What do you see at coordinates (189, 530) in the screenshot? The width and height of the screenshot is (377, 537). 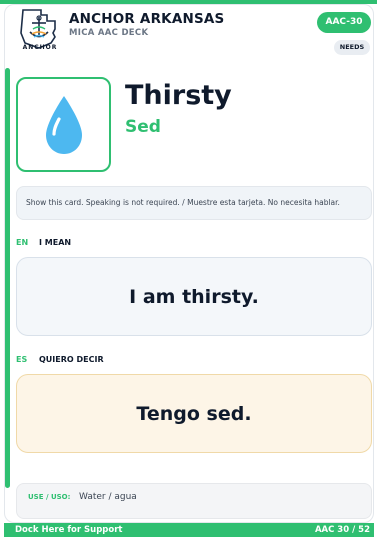 I see `footer-bar: Dock Here for Support AAC 30 / 52` at bounding box center [189, 530].